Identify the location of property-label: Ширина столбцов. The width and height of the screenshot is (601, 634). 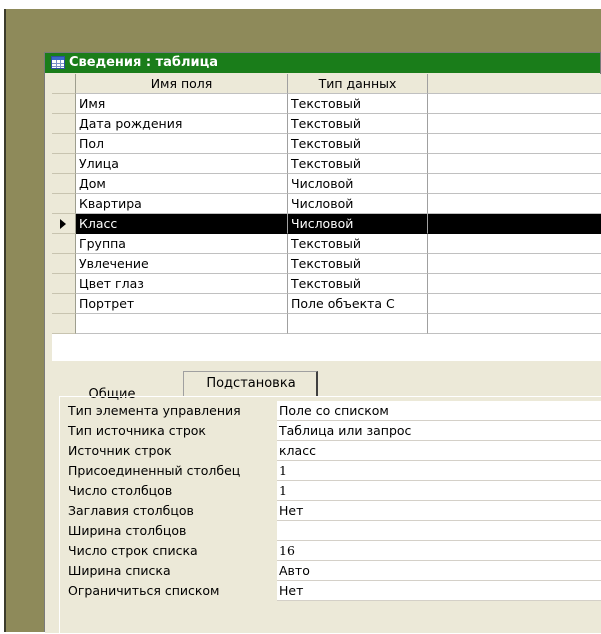
(127, 530).